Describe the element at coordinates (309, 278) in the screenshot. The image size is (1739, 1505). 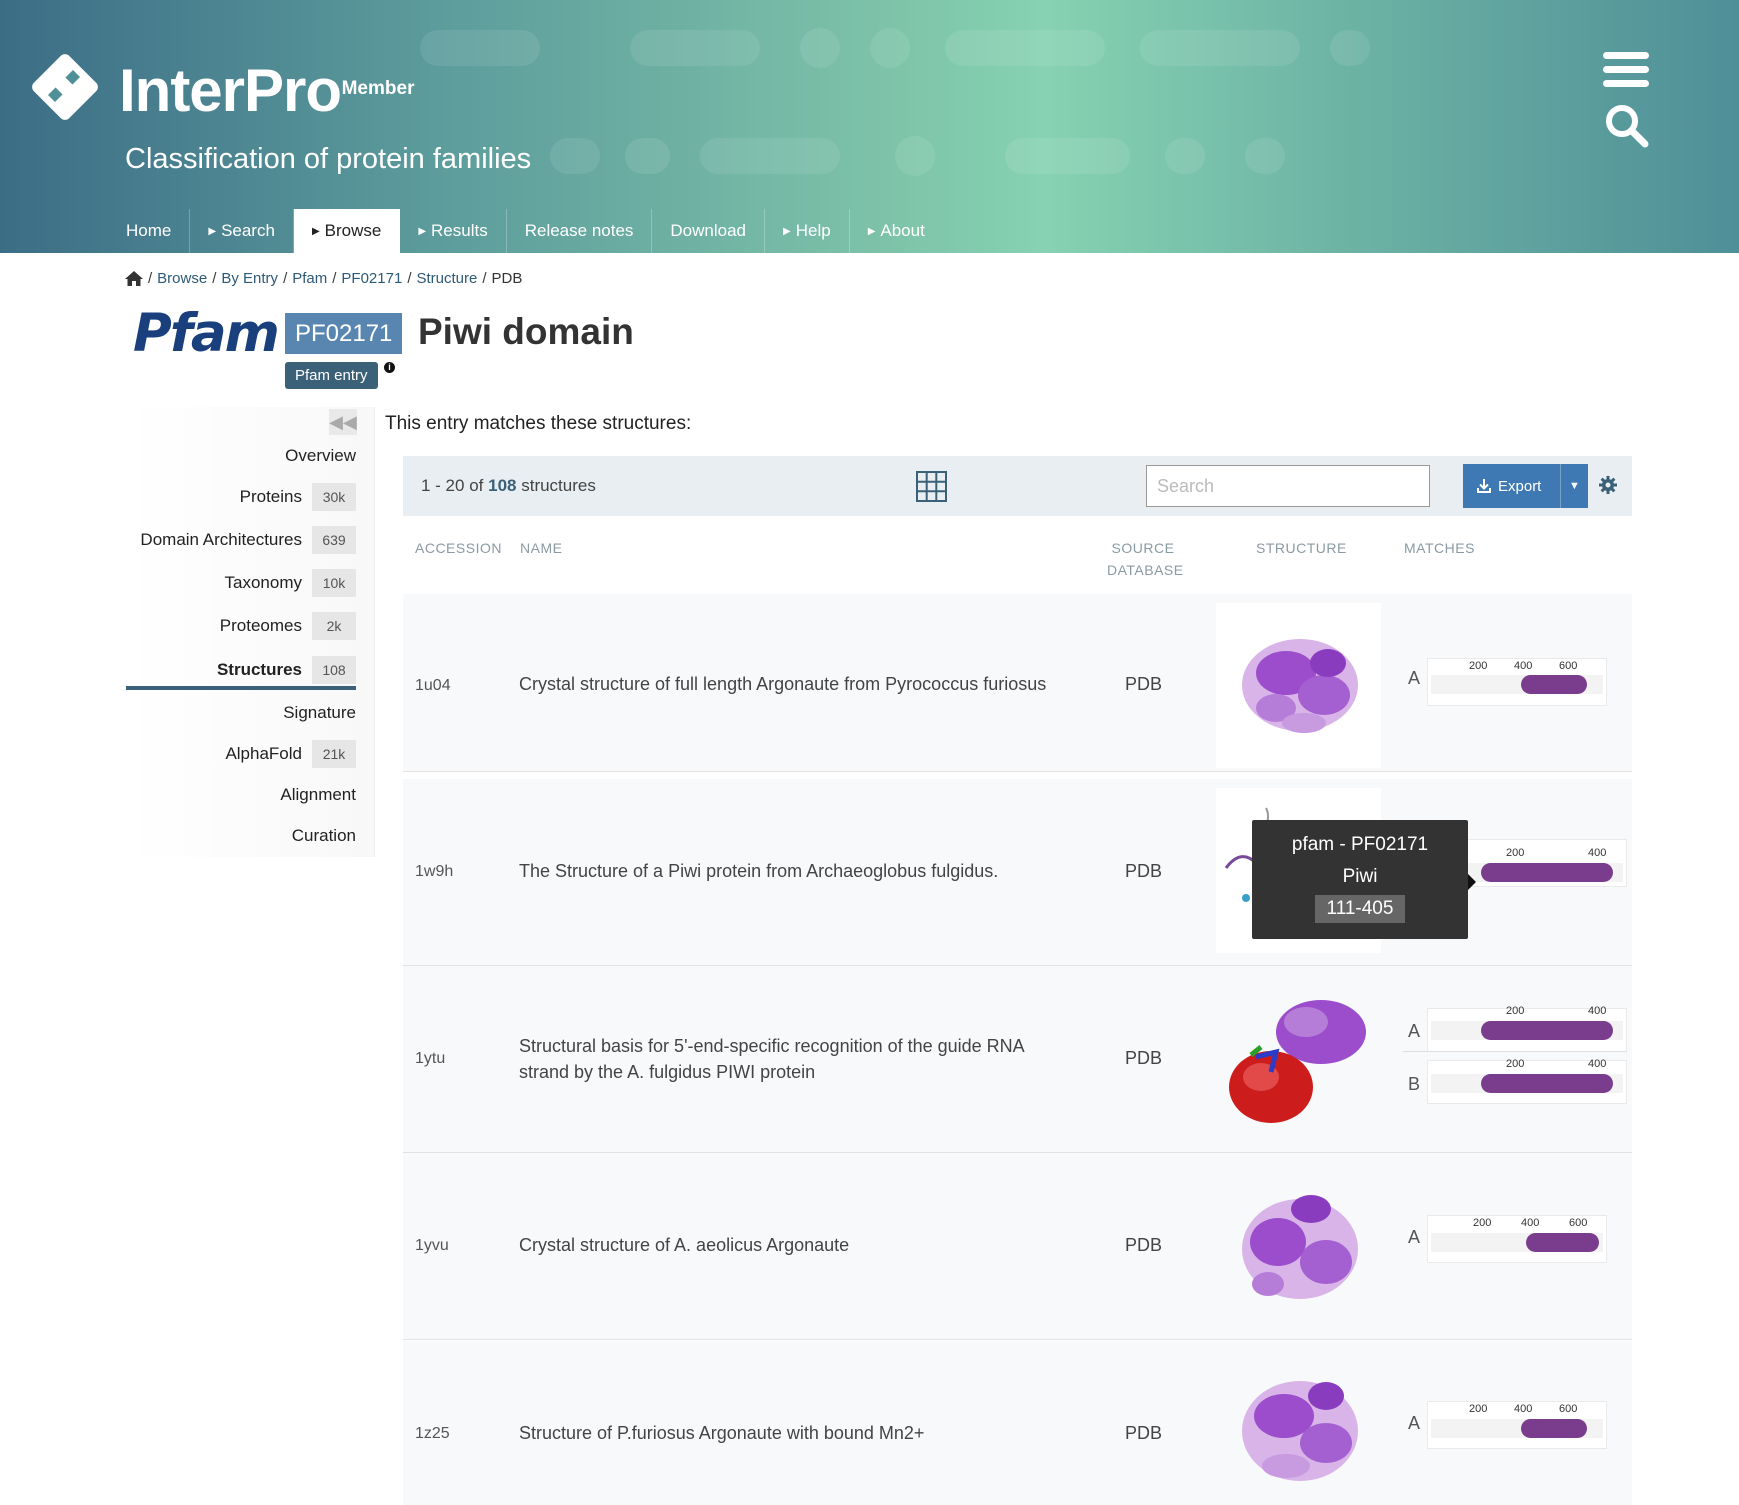
I see `breadcrumb-pfam: Pfam` at that location.